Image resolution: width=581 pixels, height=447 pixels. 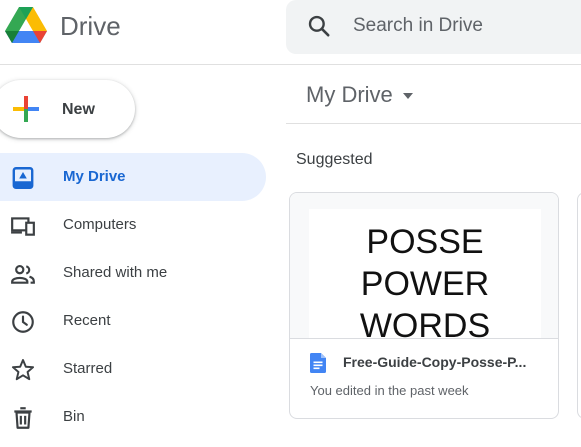 I want to click on new-button-label: New, so click(x=78, y=109).